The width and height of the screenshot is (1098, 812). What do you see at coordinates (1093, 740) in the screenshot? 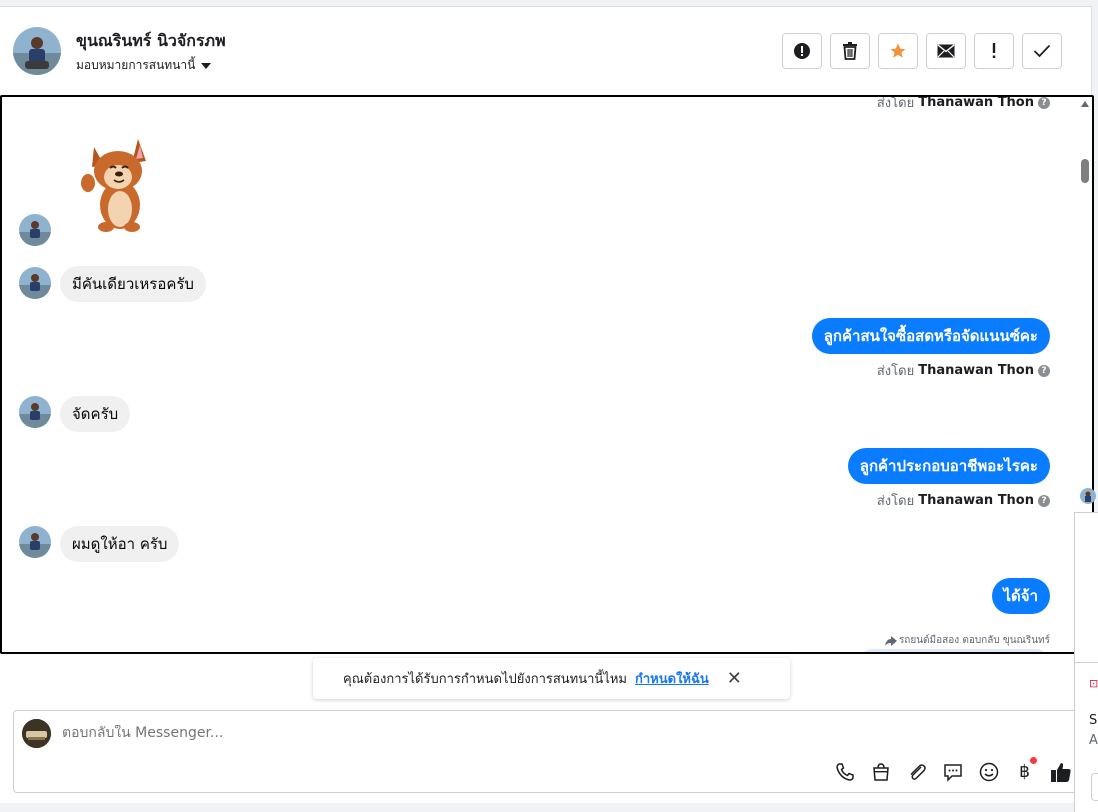
I see `side-panel-subtext: A` at bounding box center [1093, 740].